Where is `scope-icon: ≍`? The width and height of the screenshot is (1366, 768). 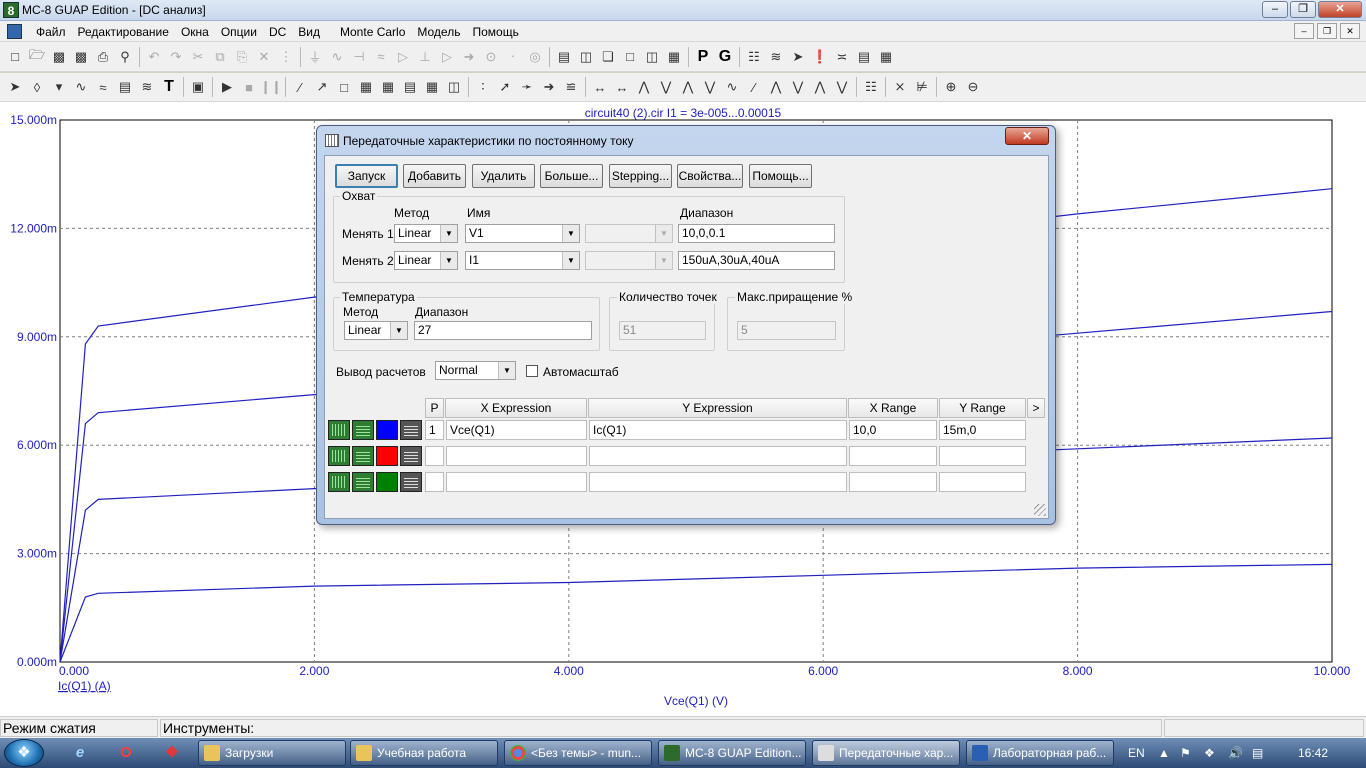 scope-icon: ≍ is located at coordinates (842, 57).